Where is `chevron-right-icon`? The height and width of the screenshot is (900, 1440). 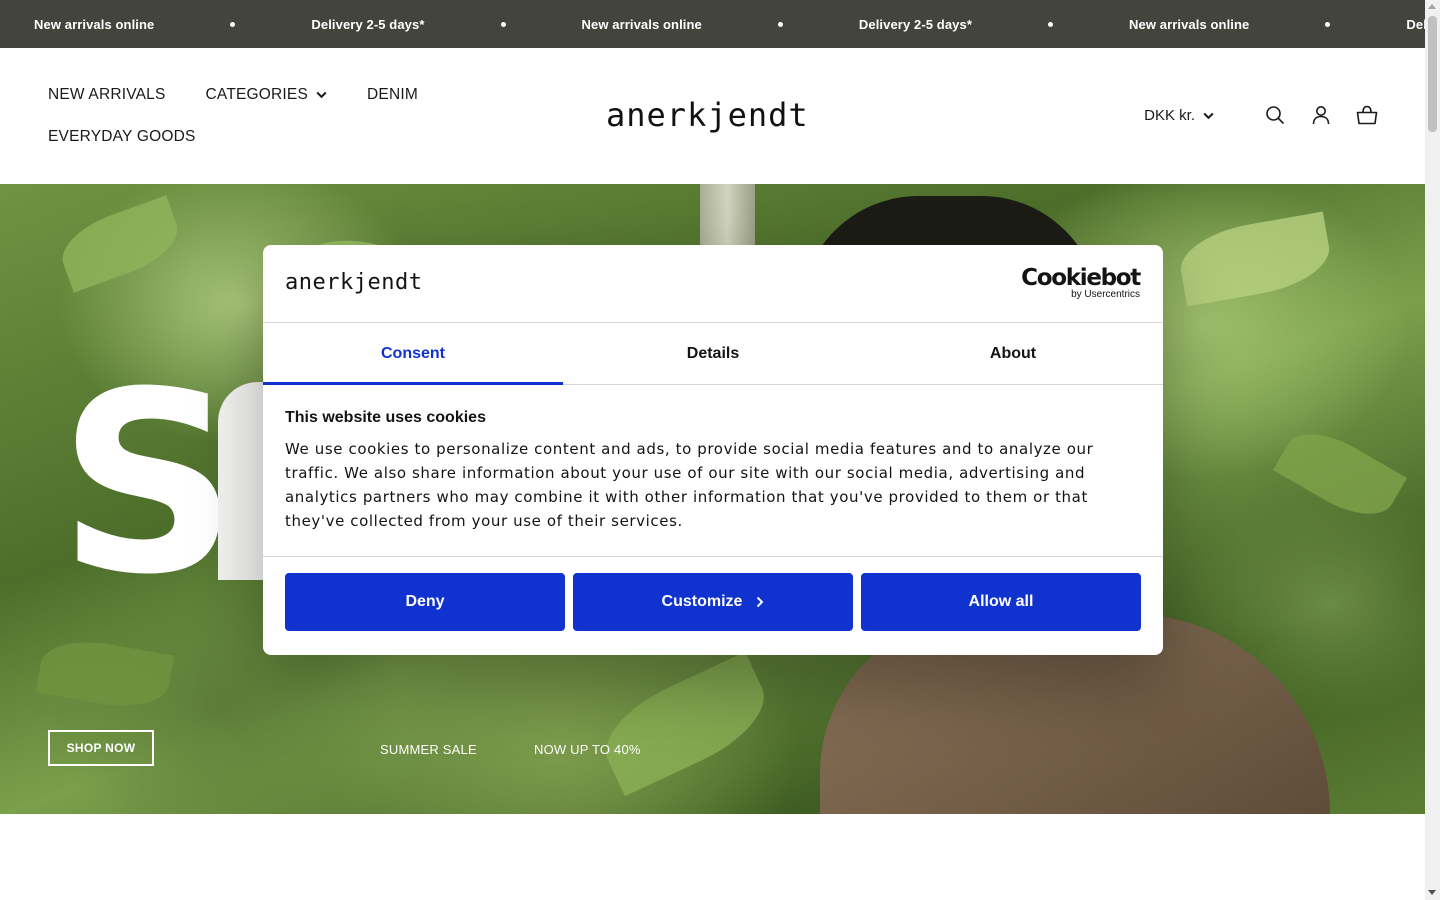 chevron-right-icon is located at coordinates (760, 602).